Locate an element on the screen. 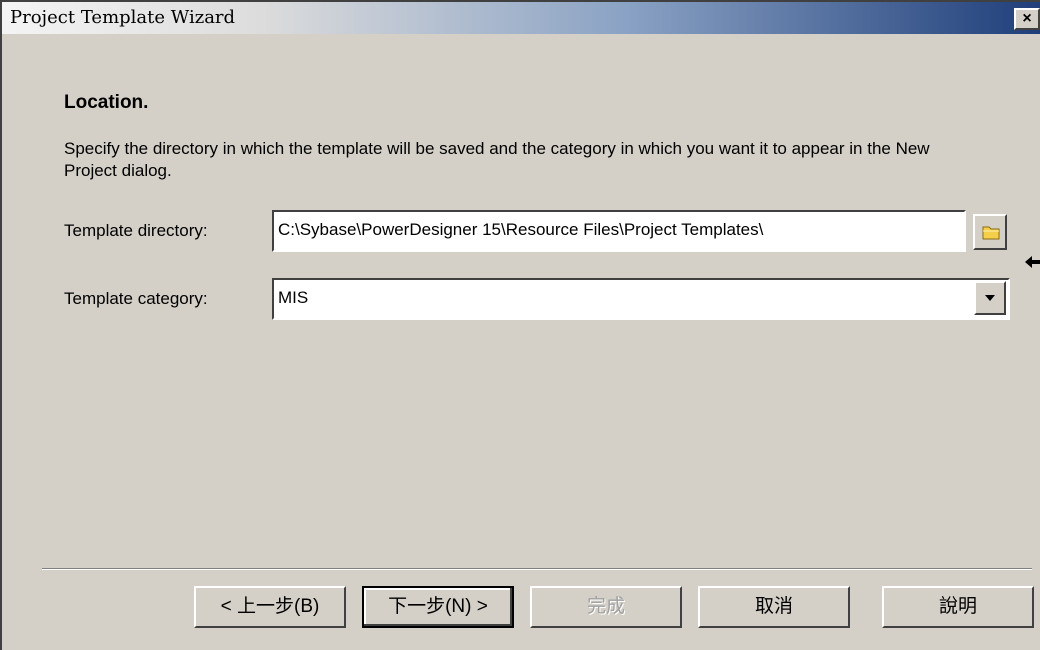 The image size is (1040, 650). help-button: 說明 is located at coordinates (958, 607).